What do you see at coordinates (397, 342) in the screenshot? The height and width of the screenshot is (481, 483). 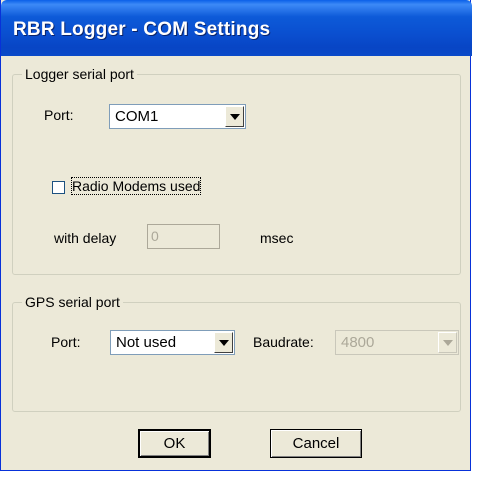 I see `baudrate-select: 4800` at bounding box center [397, 342].